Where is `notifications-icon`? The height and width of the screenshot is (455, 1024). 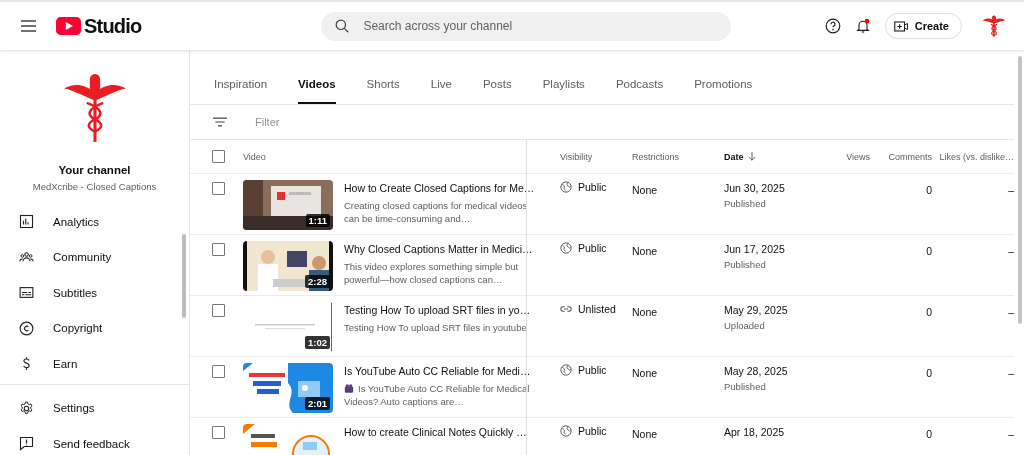
notifications-icon is located at coordinates (862, 26).